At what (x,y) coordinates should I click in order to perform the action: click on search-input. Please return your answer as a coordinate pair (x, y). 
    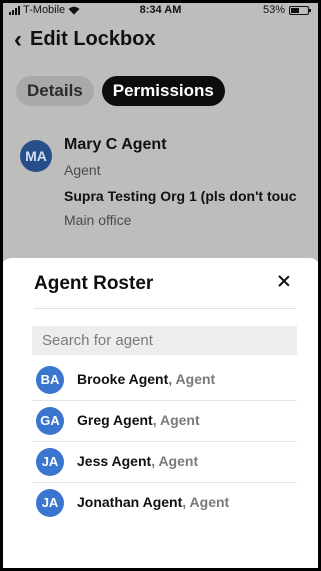
    Looking at the image, I should click on (164, 340).